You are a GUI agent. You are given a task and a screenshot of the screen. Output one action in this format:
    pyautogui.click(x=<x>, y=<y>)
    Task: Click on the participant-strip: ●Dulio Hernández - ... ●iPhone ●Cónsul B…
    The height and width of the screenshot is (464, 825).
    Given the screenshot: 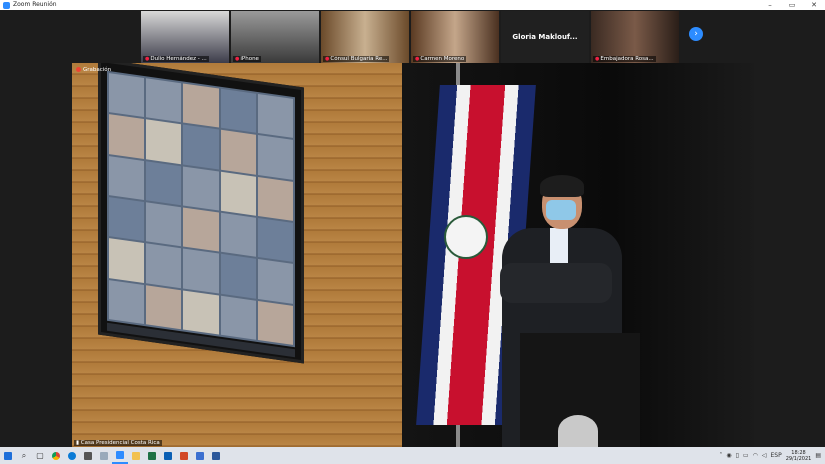 What is the action you would take?
    pyautogui.click(x=410, y=37)
    